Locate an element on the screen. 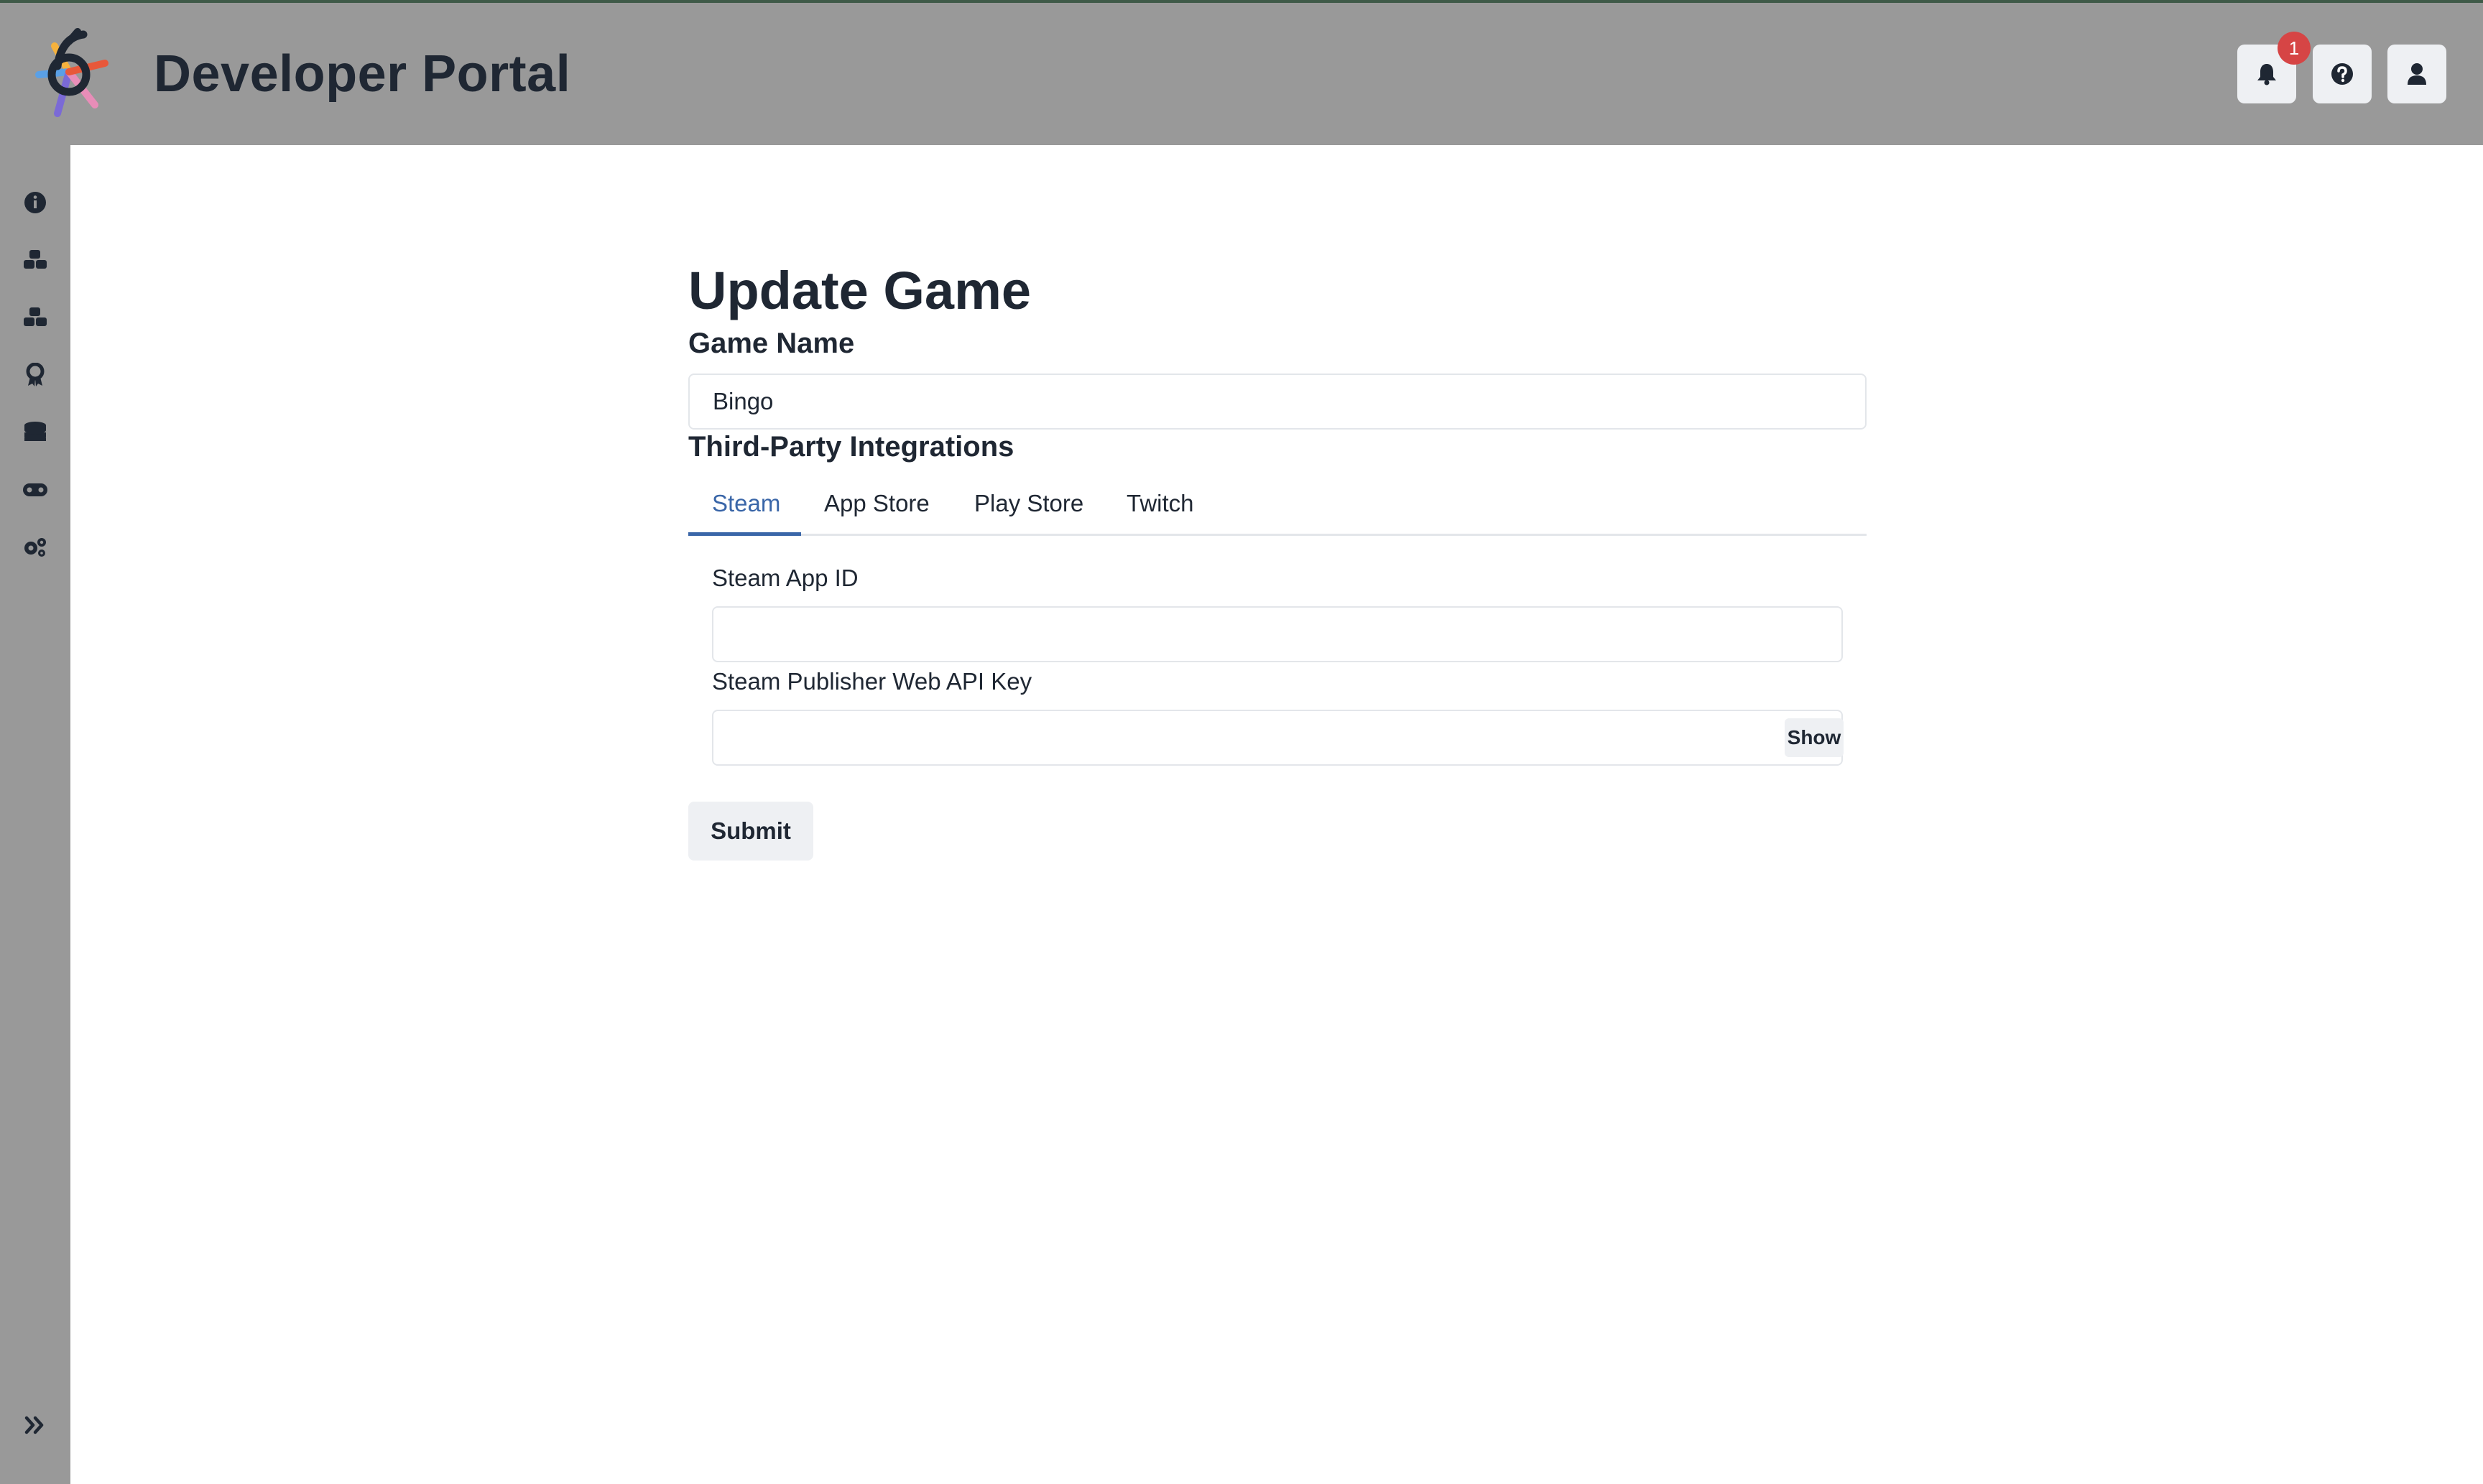 This screenshot has height=1484, width=2483. double-chevron-right-icon is located at coordinates (34, 1425).